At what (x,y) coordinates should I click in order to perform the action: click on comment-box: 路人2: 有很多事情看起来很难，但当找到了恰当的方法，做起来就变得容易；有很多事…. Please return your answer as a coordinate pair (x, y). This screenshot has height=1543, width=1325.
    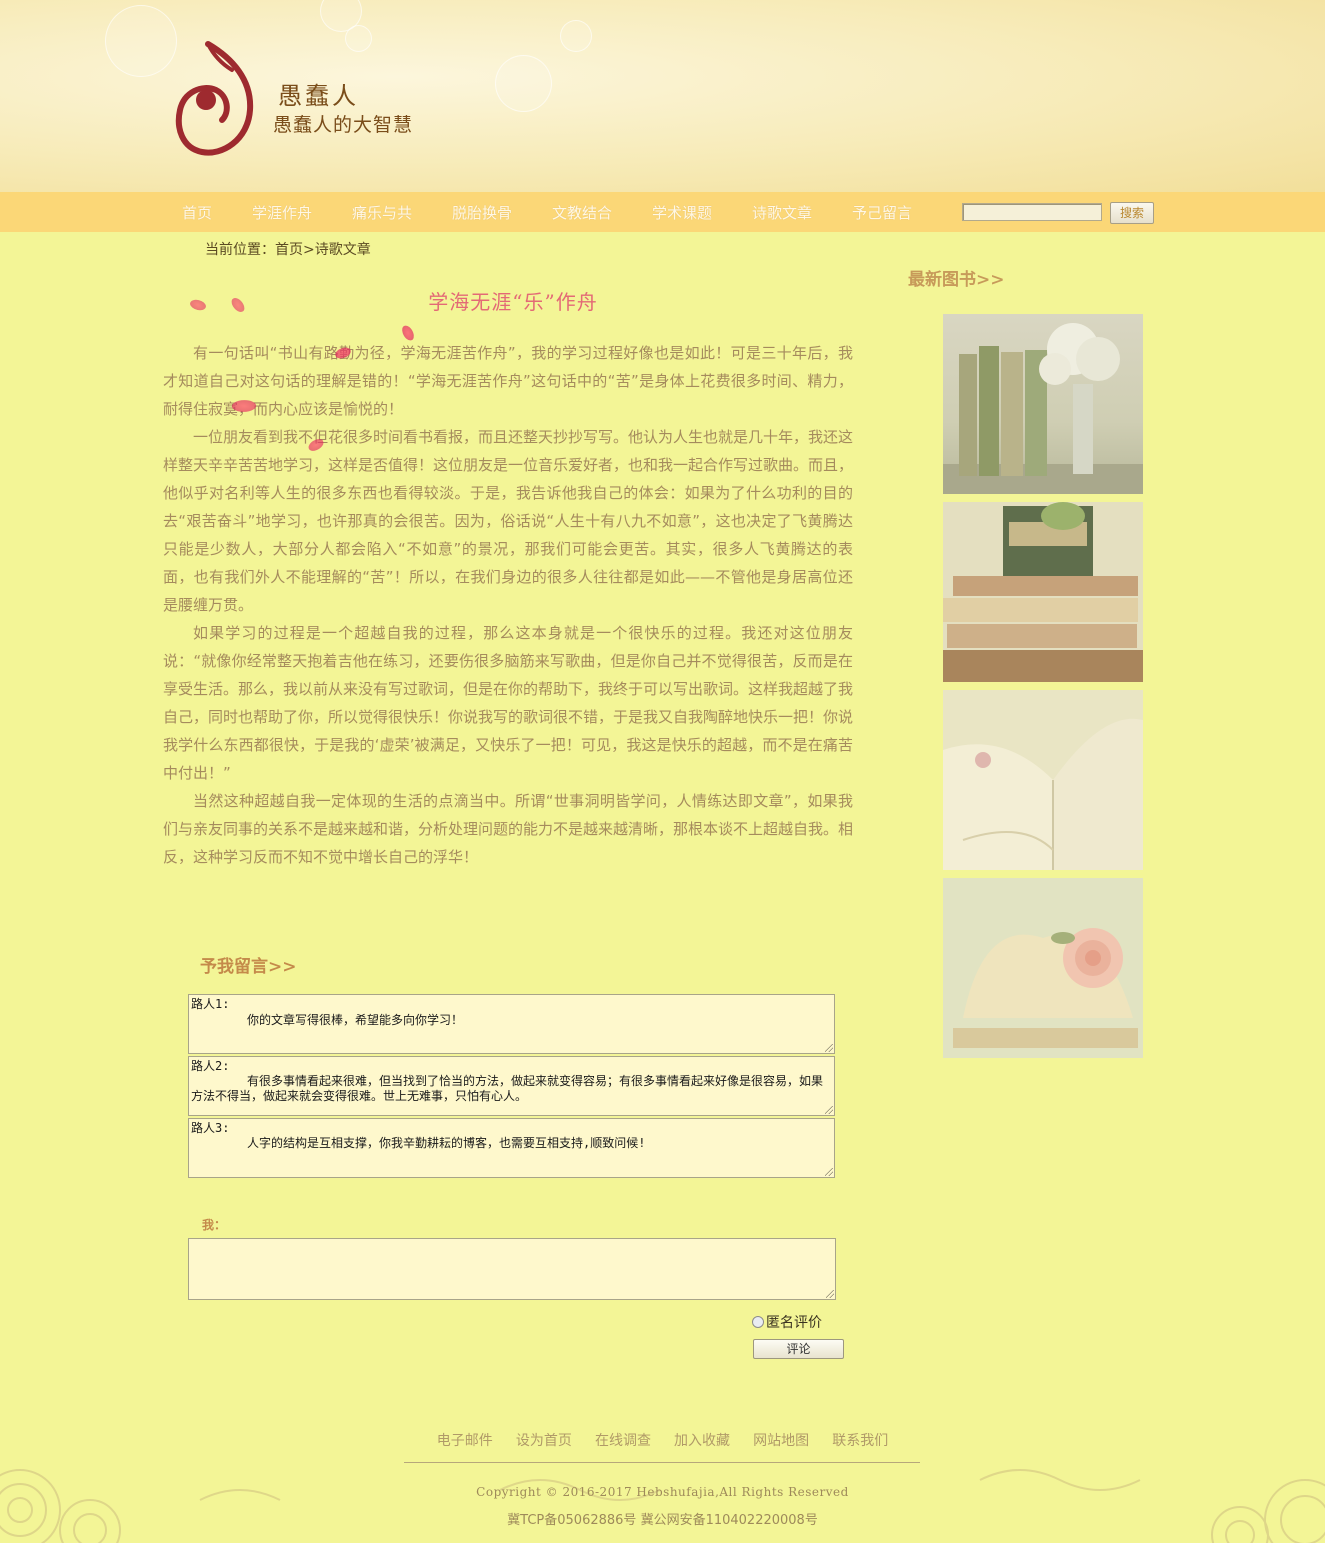
    Looking at the image, I should click on (511, 1086).